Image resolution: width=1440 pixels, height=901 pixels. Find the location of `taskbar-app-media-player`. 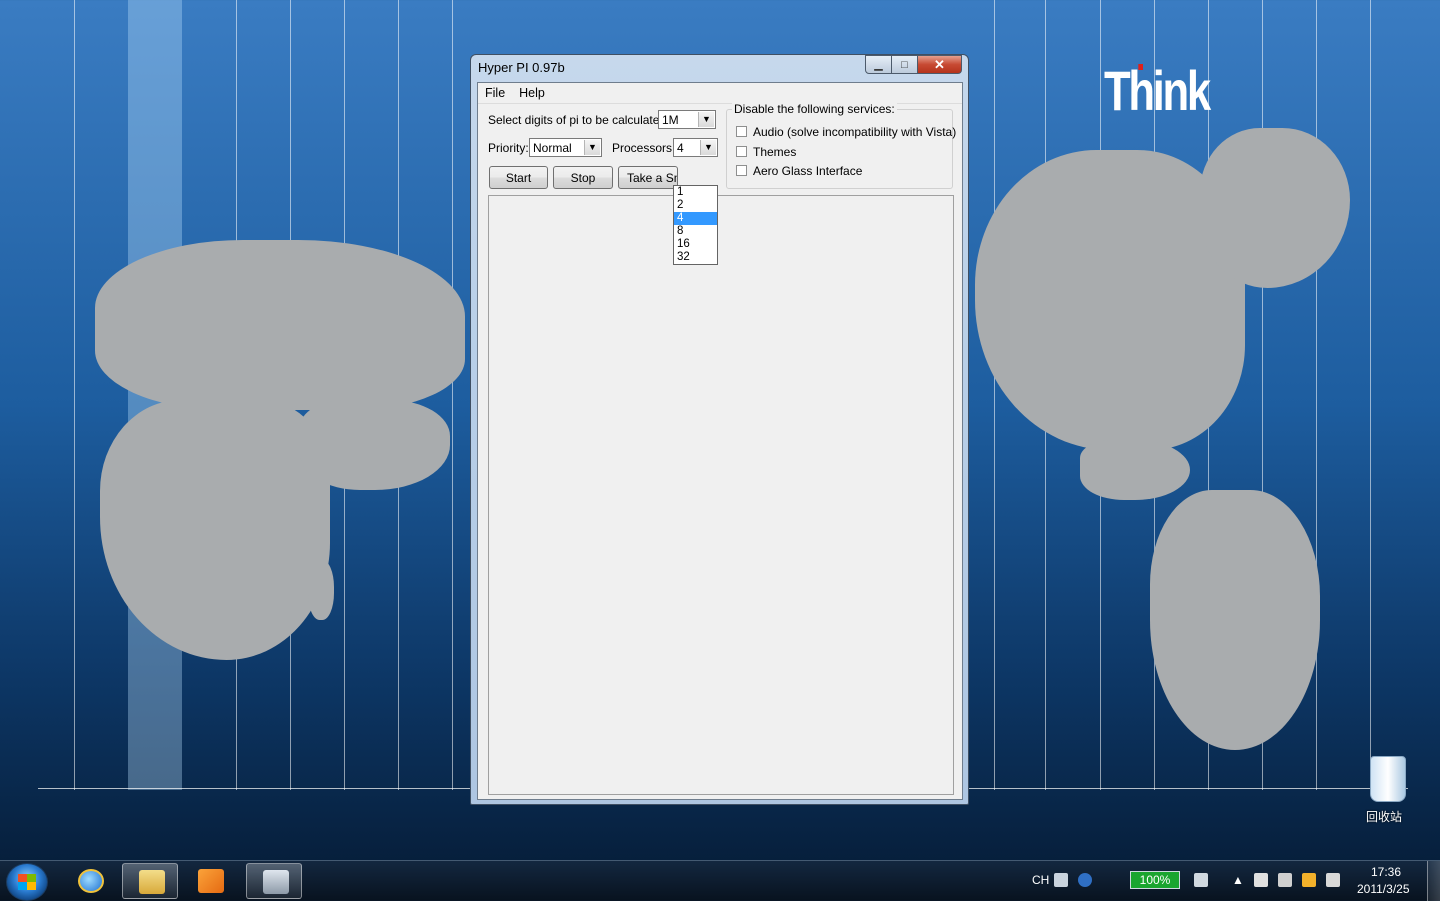

taskbar-app-media-player is located at coordinates (210, 881).